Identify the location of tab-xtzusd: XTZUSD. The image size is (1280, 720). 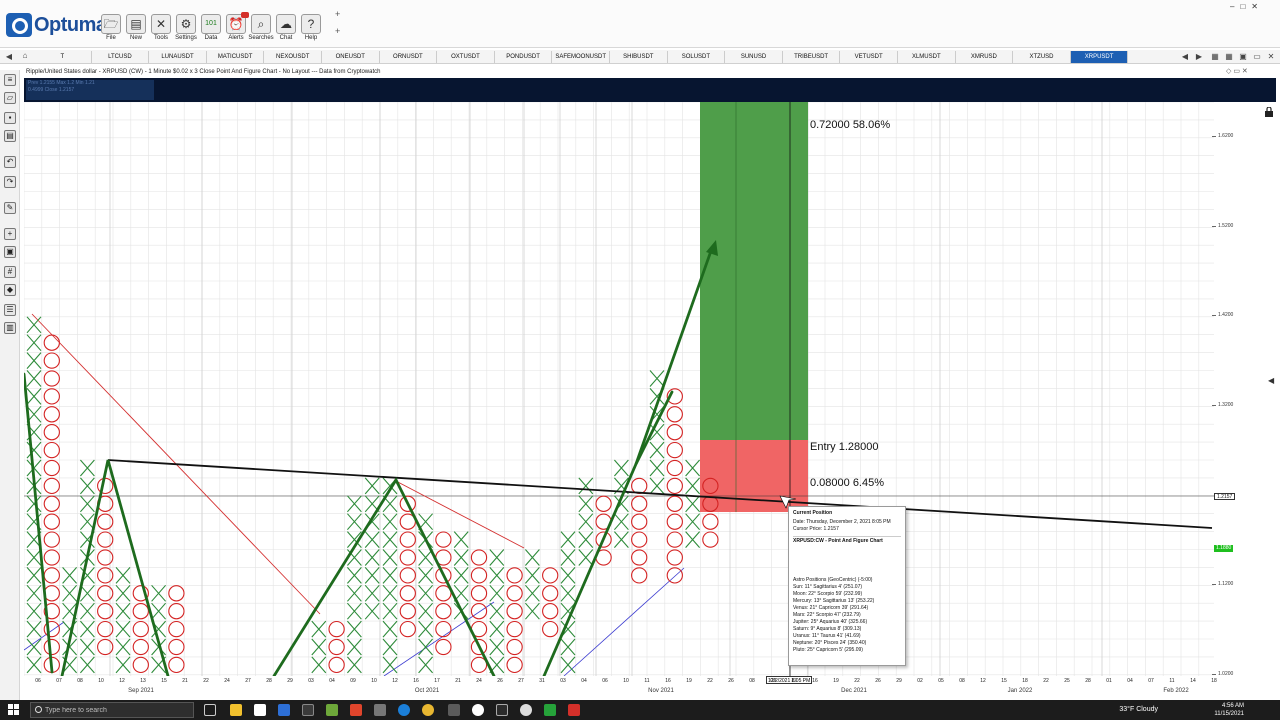
(1042, 57).